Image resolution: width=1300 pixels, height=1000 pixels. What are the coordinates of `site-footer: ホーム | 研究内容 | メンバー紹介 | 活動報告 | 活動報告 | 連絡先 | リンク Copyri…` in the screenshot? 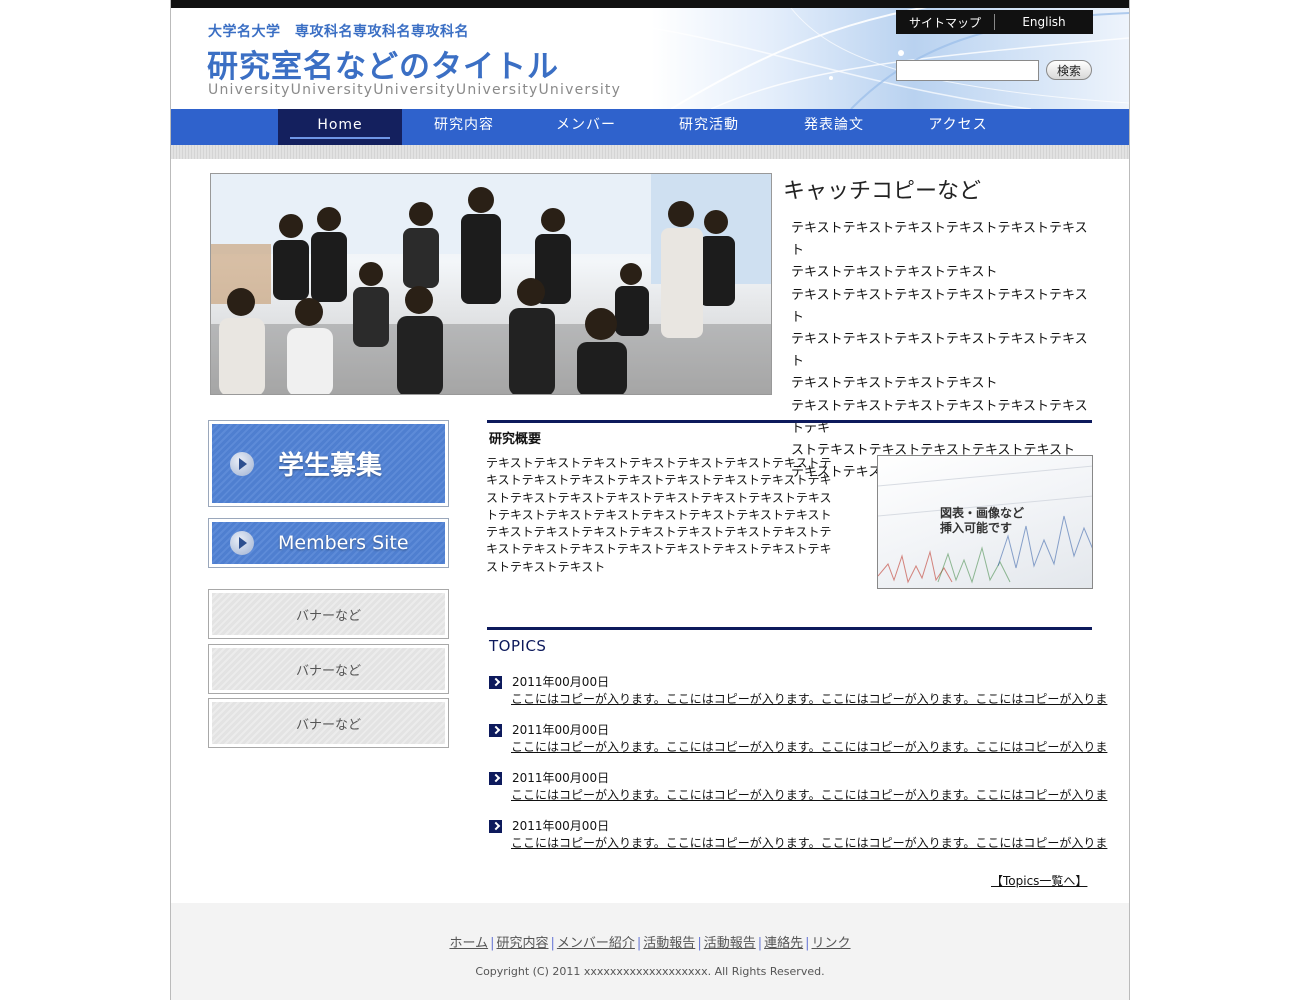 It's located at (650, 951).